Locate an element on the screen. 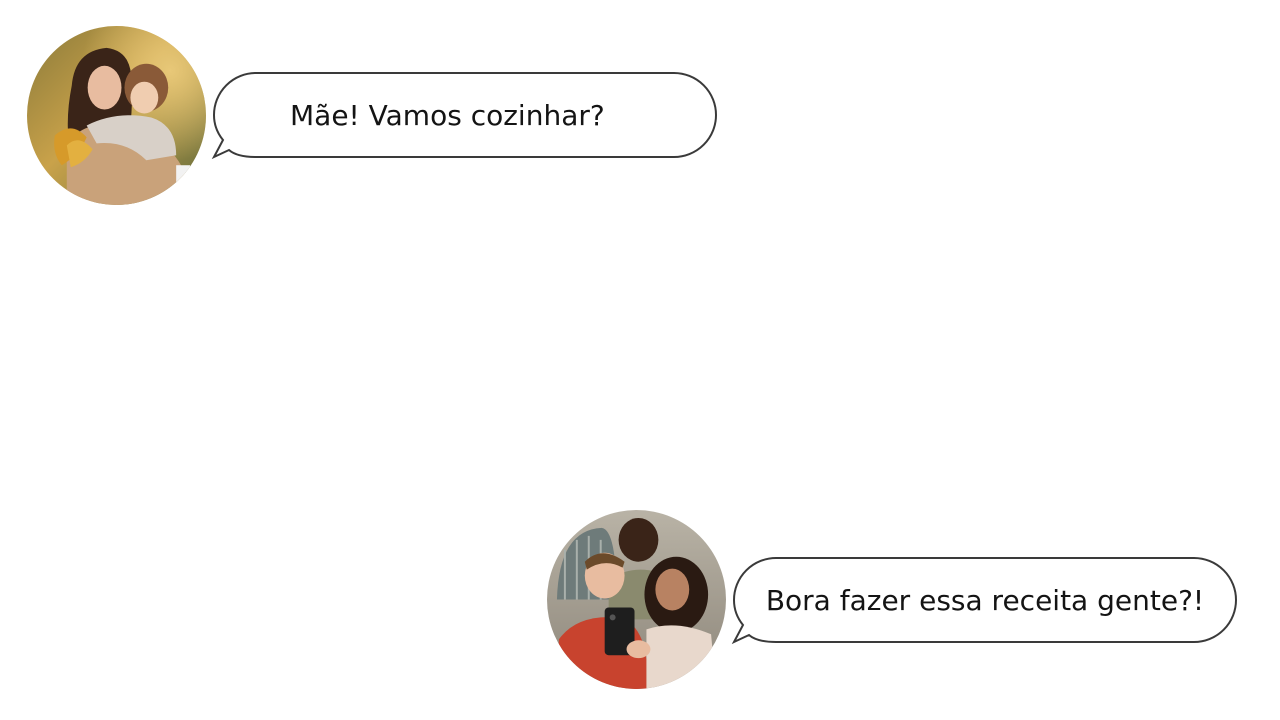 This screenshot has height=720, width=1280. message-bubble-2: Bora fazer essa receita gente?! is located at coordinates (984, 601).